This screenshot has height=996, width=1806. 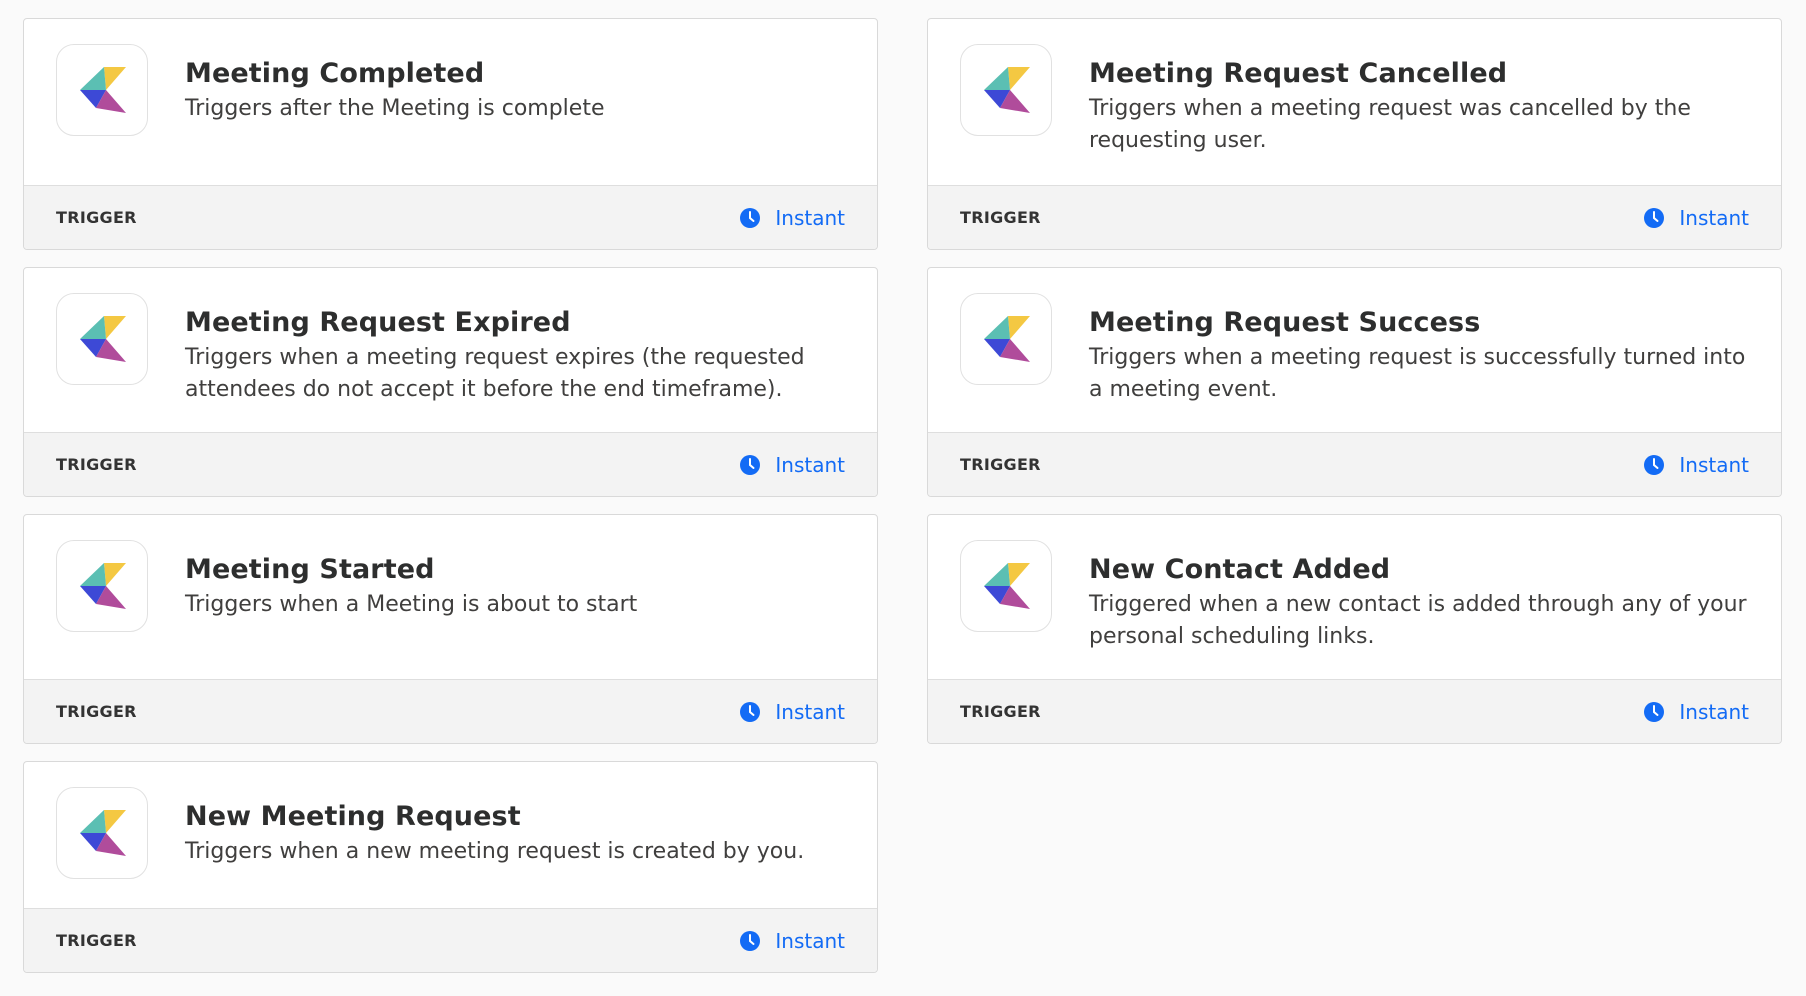 I want to click on card-title: Meeting Completed, so click(x=335, y=73).